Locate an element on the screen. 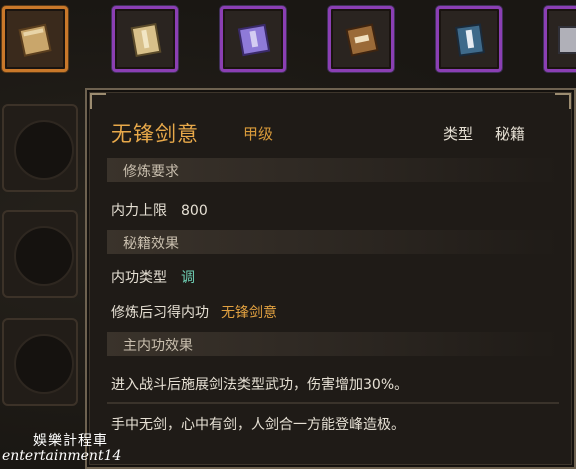  purple-book-icon is located at coordinates (254, 40).